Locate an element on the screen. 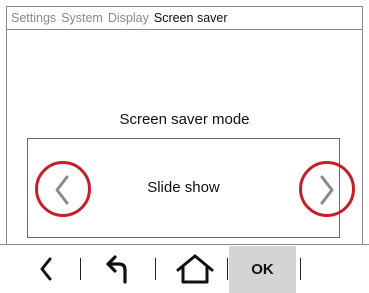 The width and height of the screenshot is (369, 293). undo-icon is located at coordinates (116, 269).